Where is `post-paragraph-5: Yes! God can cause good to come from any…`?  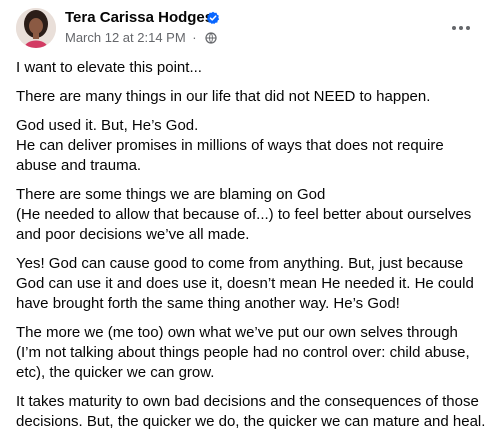
post-paragraph-5: Yes! God can cause good to come from any… is located at coordinates (252, 284).